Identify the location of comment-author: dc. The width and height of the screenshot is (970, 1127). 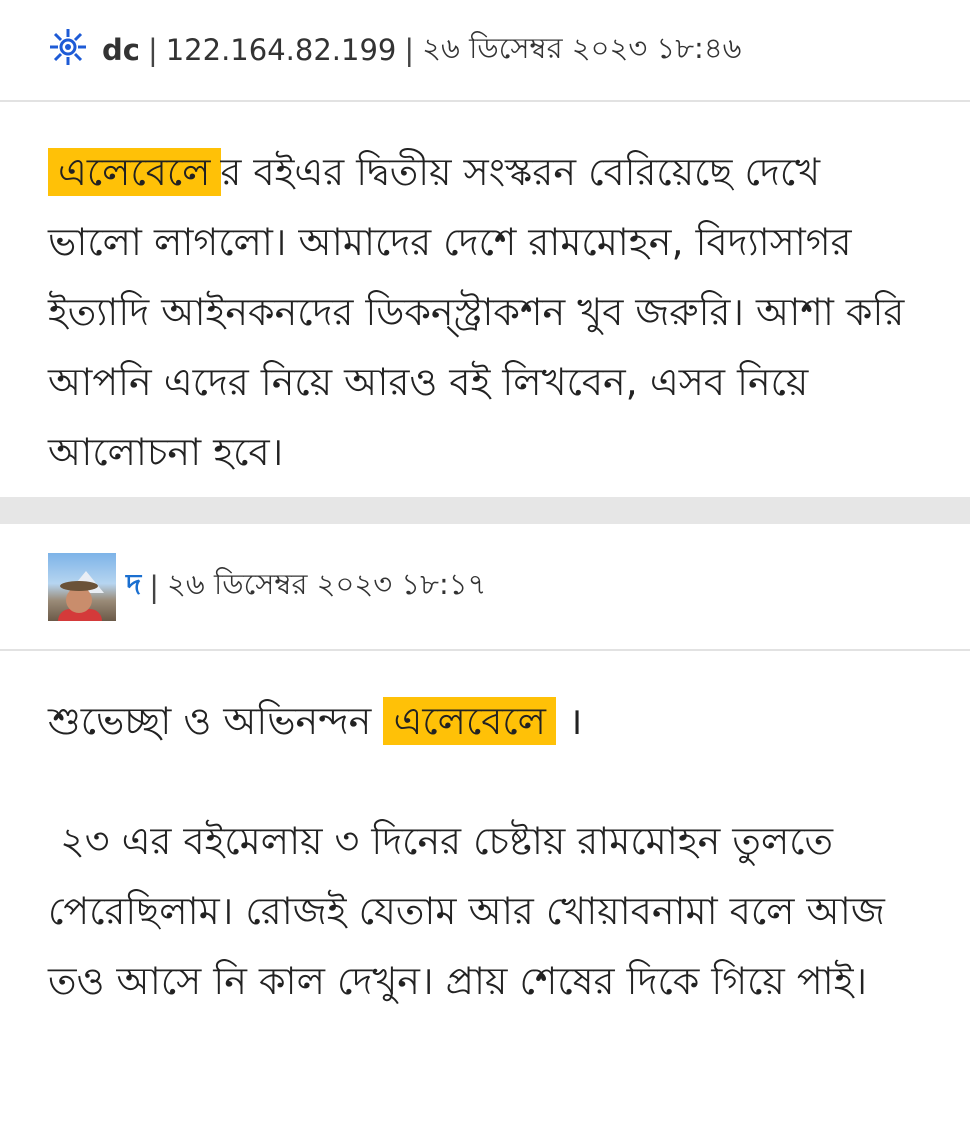
(121, 50).